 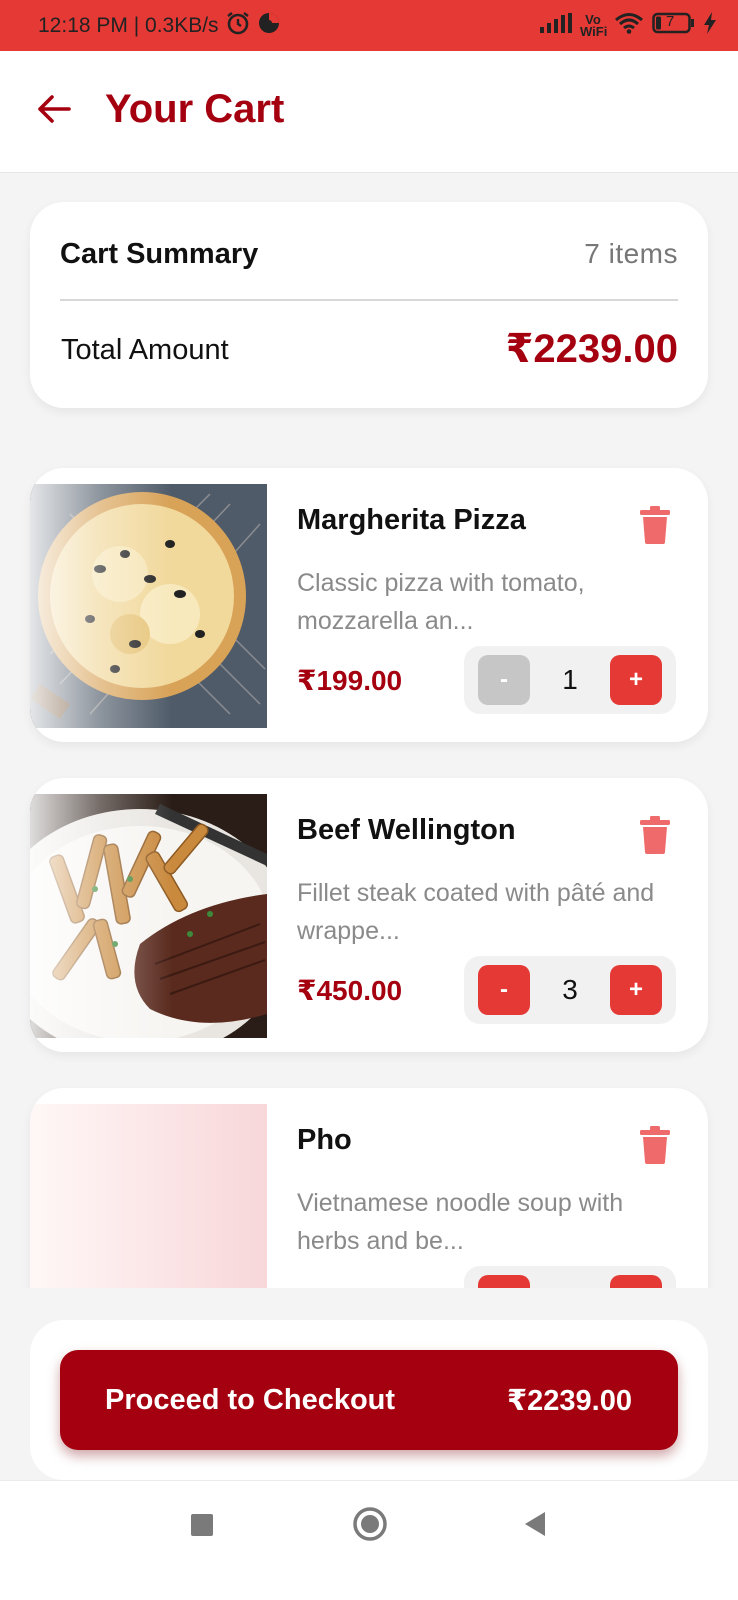 I want to click on item-name: Beef Wellington, so click(x=406, y=830).